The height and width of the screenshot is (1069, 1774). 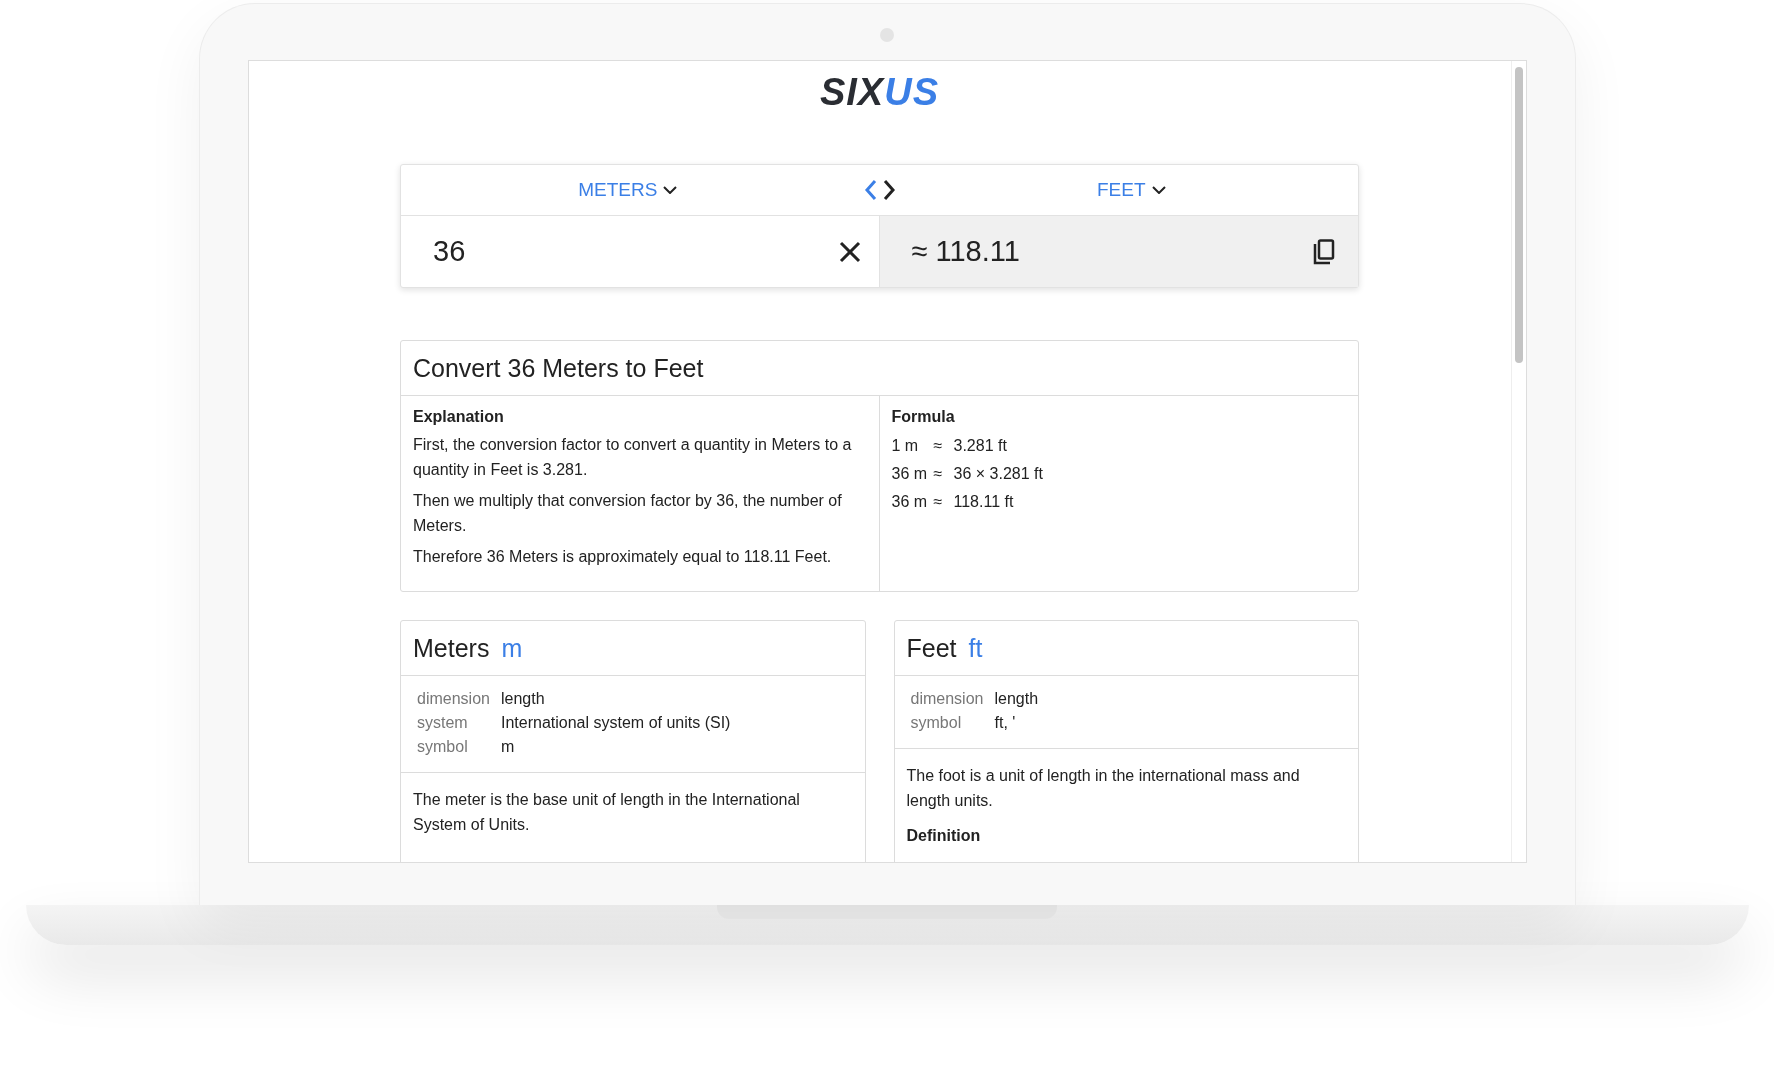 What do you see at coordinates (459, 417) in the screenshot?
I see `section-heading: Explanation` at bounding box center [459, 417].